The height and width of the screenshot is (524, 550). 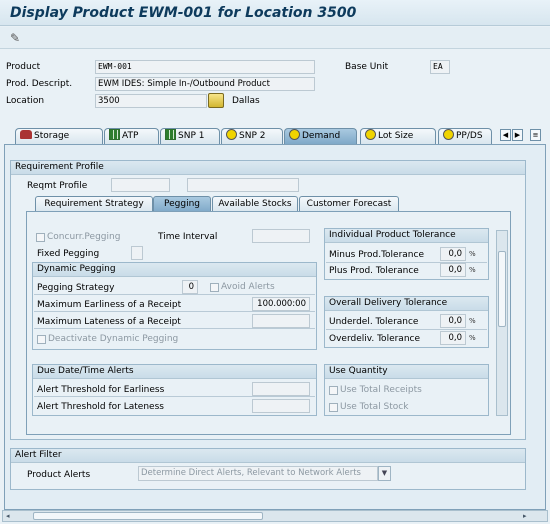 I want to click on subtab-available-stocks: Available Stocks, so click(x=255, y=204).